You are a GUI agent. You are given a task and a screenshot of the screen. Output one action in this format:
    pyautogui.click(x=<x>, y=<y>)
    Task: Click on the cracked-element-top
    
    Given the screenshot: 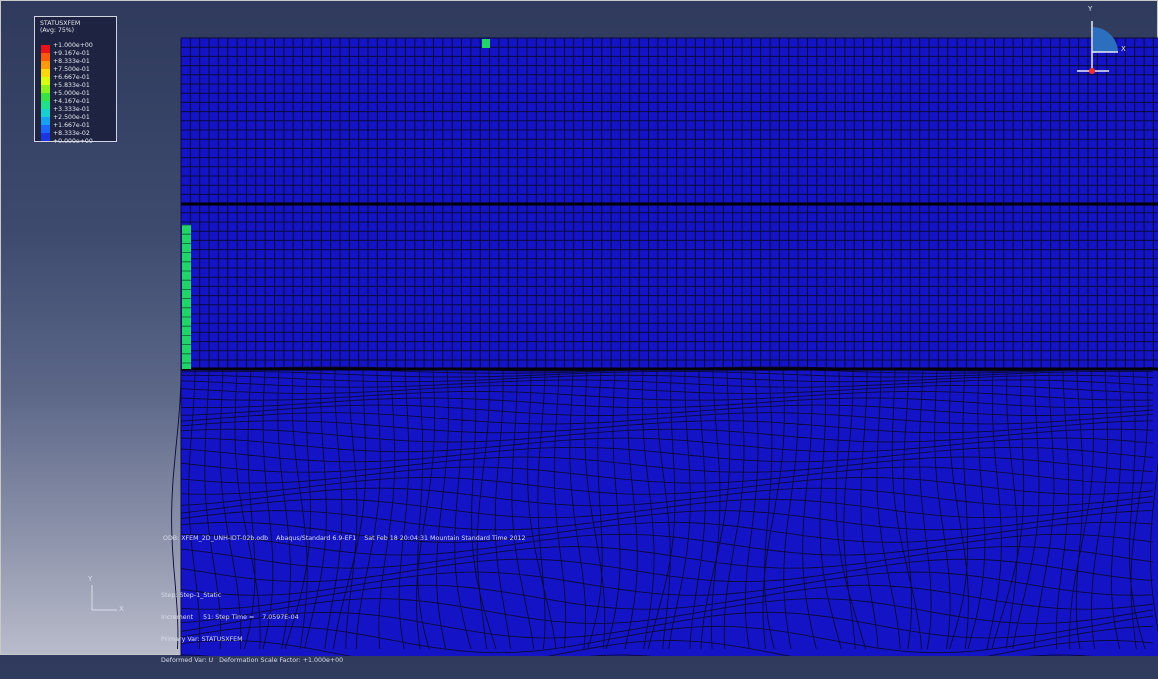 What is the action you would take?
    pyautogui.click(x=486, y=43)
    